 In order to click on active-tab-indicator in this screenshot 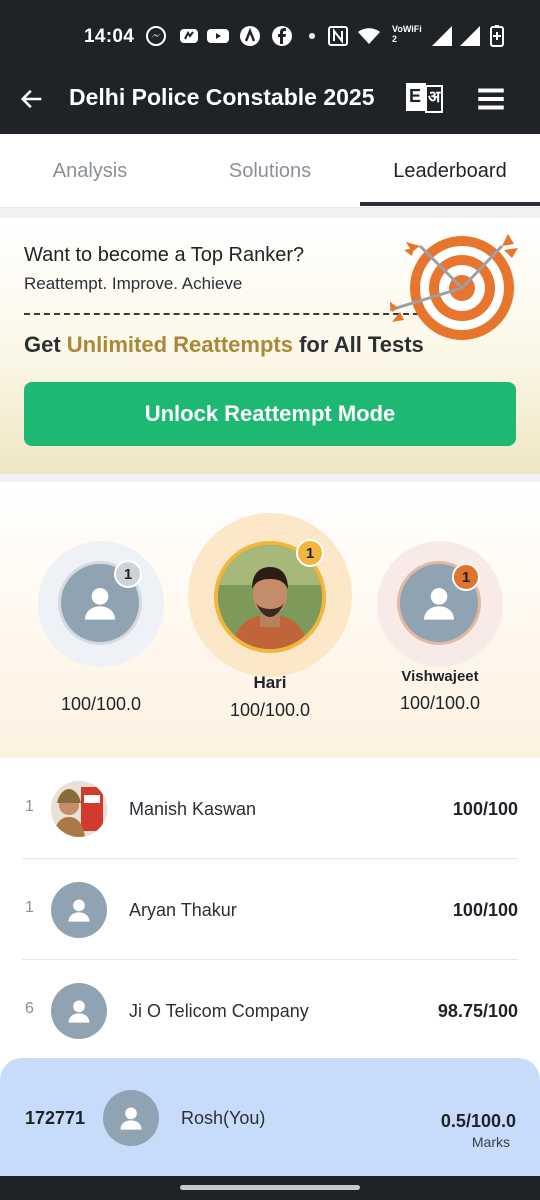, I will do `click(450, 204)`.